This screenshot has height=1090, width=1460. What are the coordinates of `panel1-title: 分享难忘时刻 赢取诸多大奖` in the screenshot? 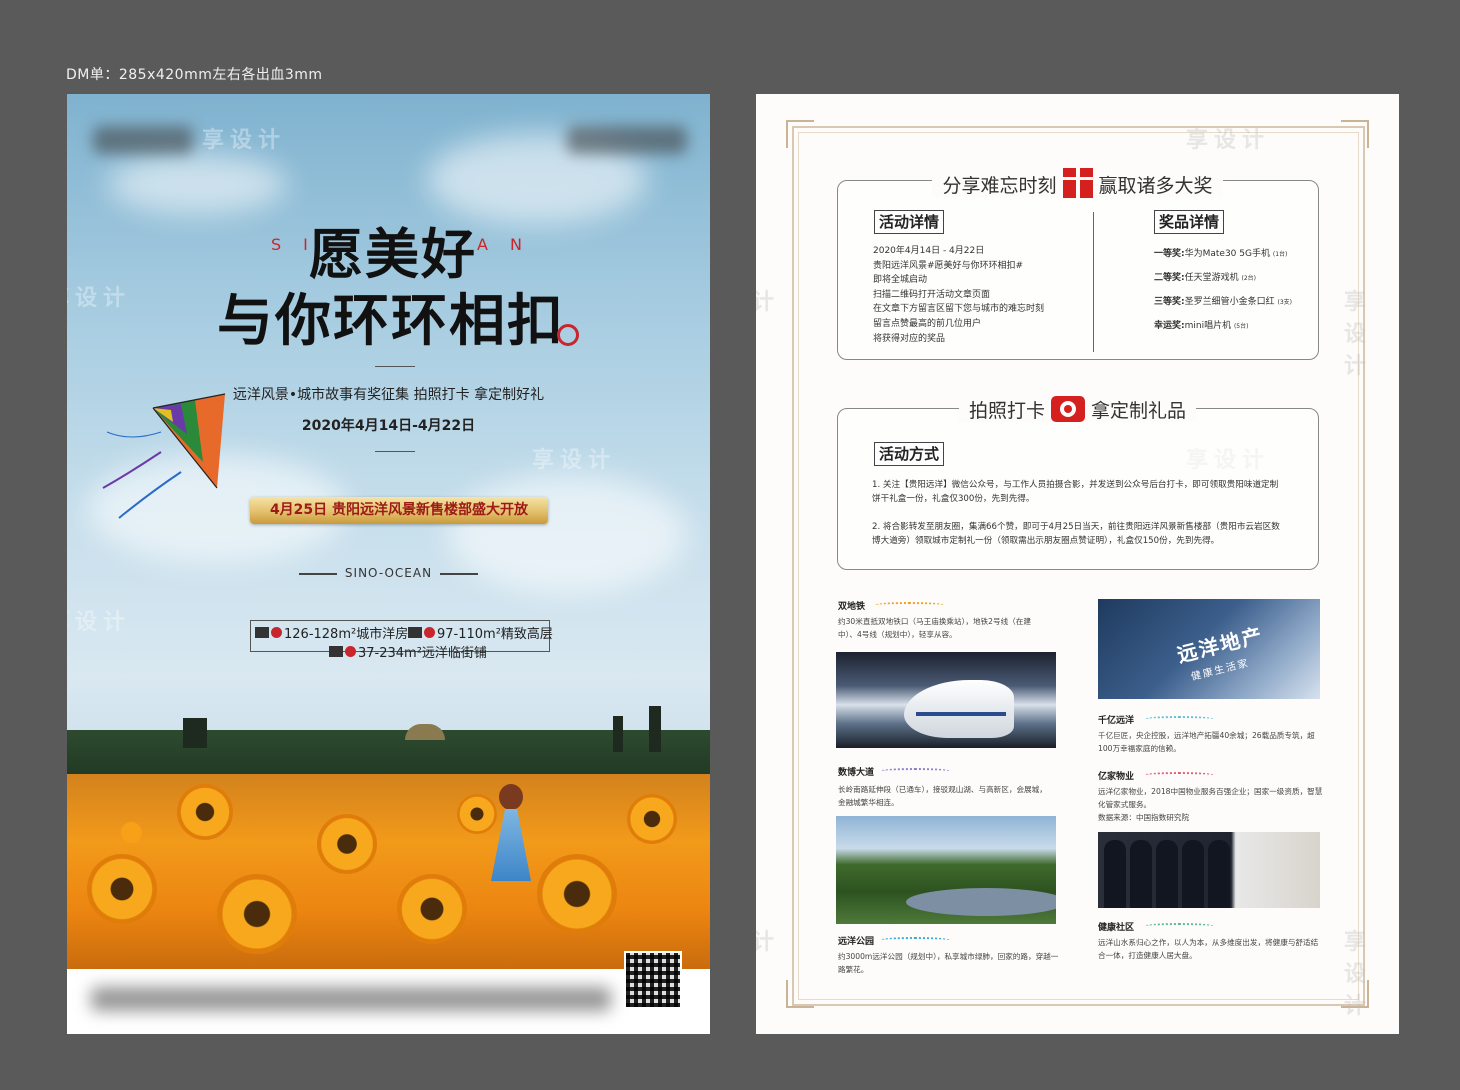 It's located at (1077, 183).